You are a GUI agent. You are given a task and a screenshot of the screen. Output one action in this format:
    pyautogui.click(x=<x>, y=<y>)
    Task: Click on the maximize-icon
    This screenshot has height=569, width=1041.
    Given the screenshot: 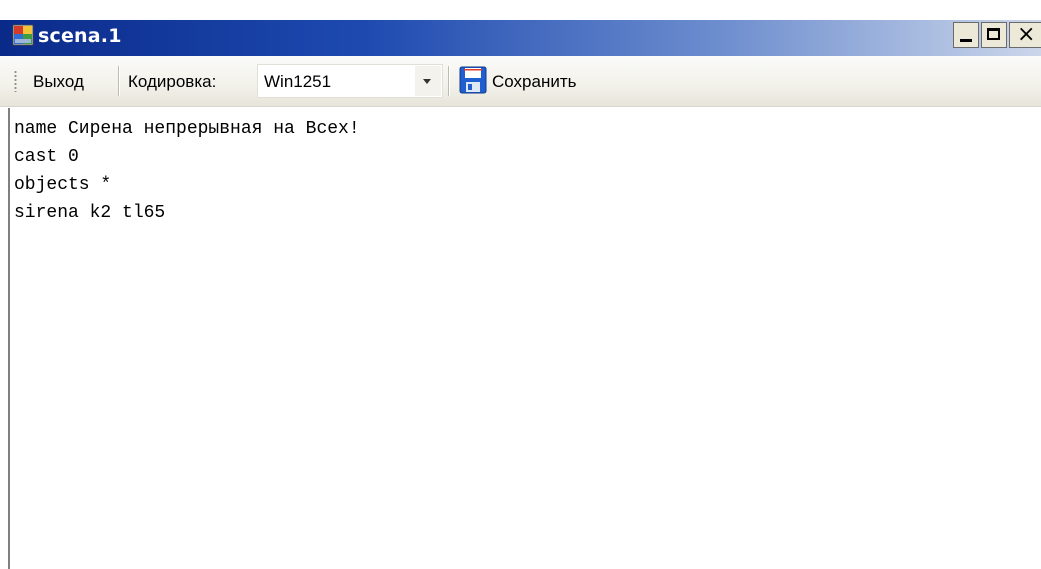 What is the action you would take?
    pyautogui.click(x=993, y=34)
    